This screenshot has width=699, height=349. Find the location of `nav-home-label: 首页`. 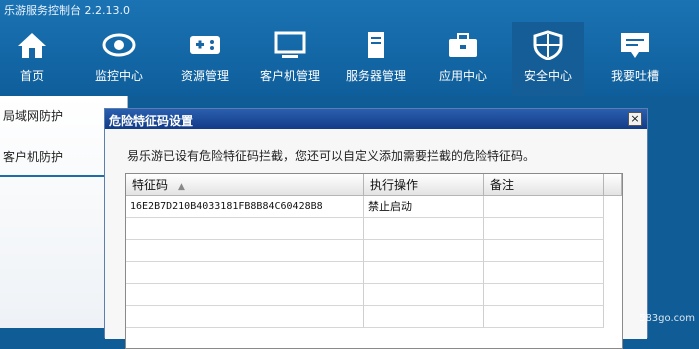

nav-home-label: 首页 is located at coordinates (31, 76).